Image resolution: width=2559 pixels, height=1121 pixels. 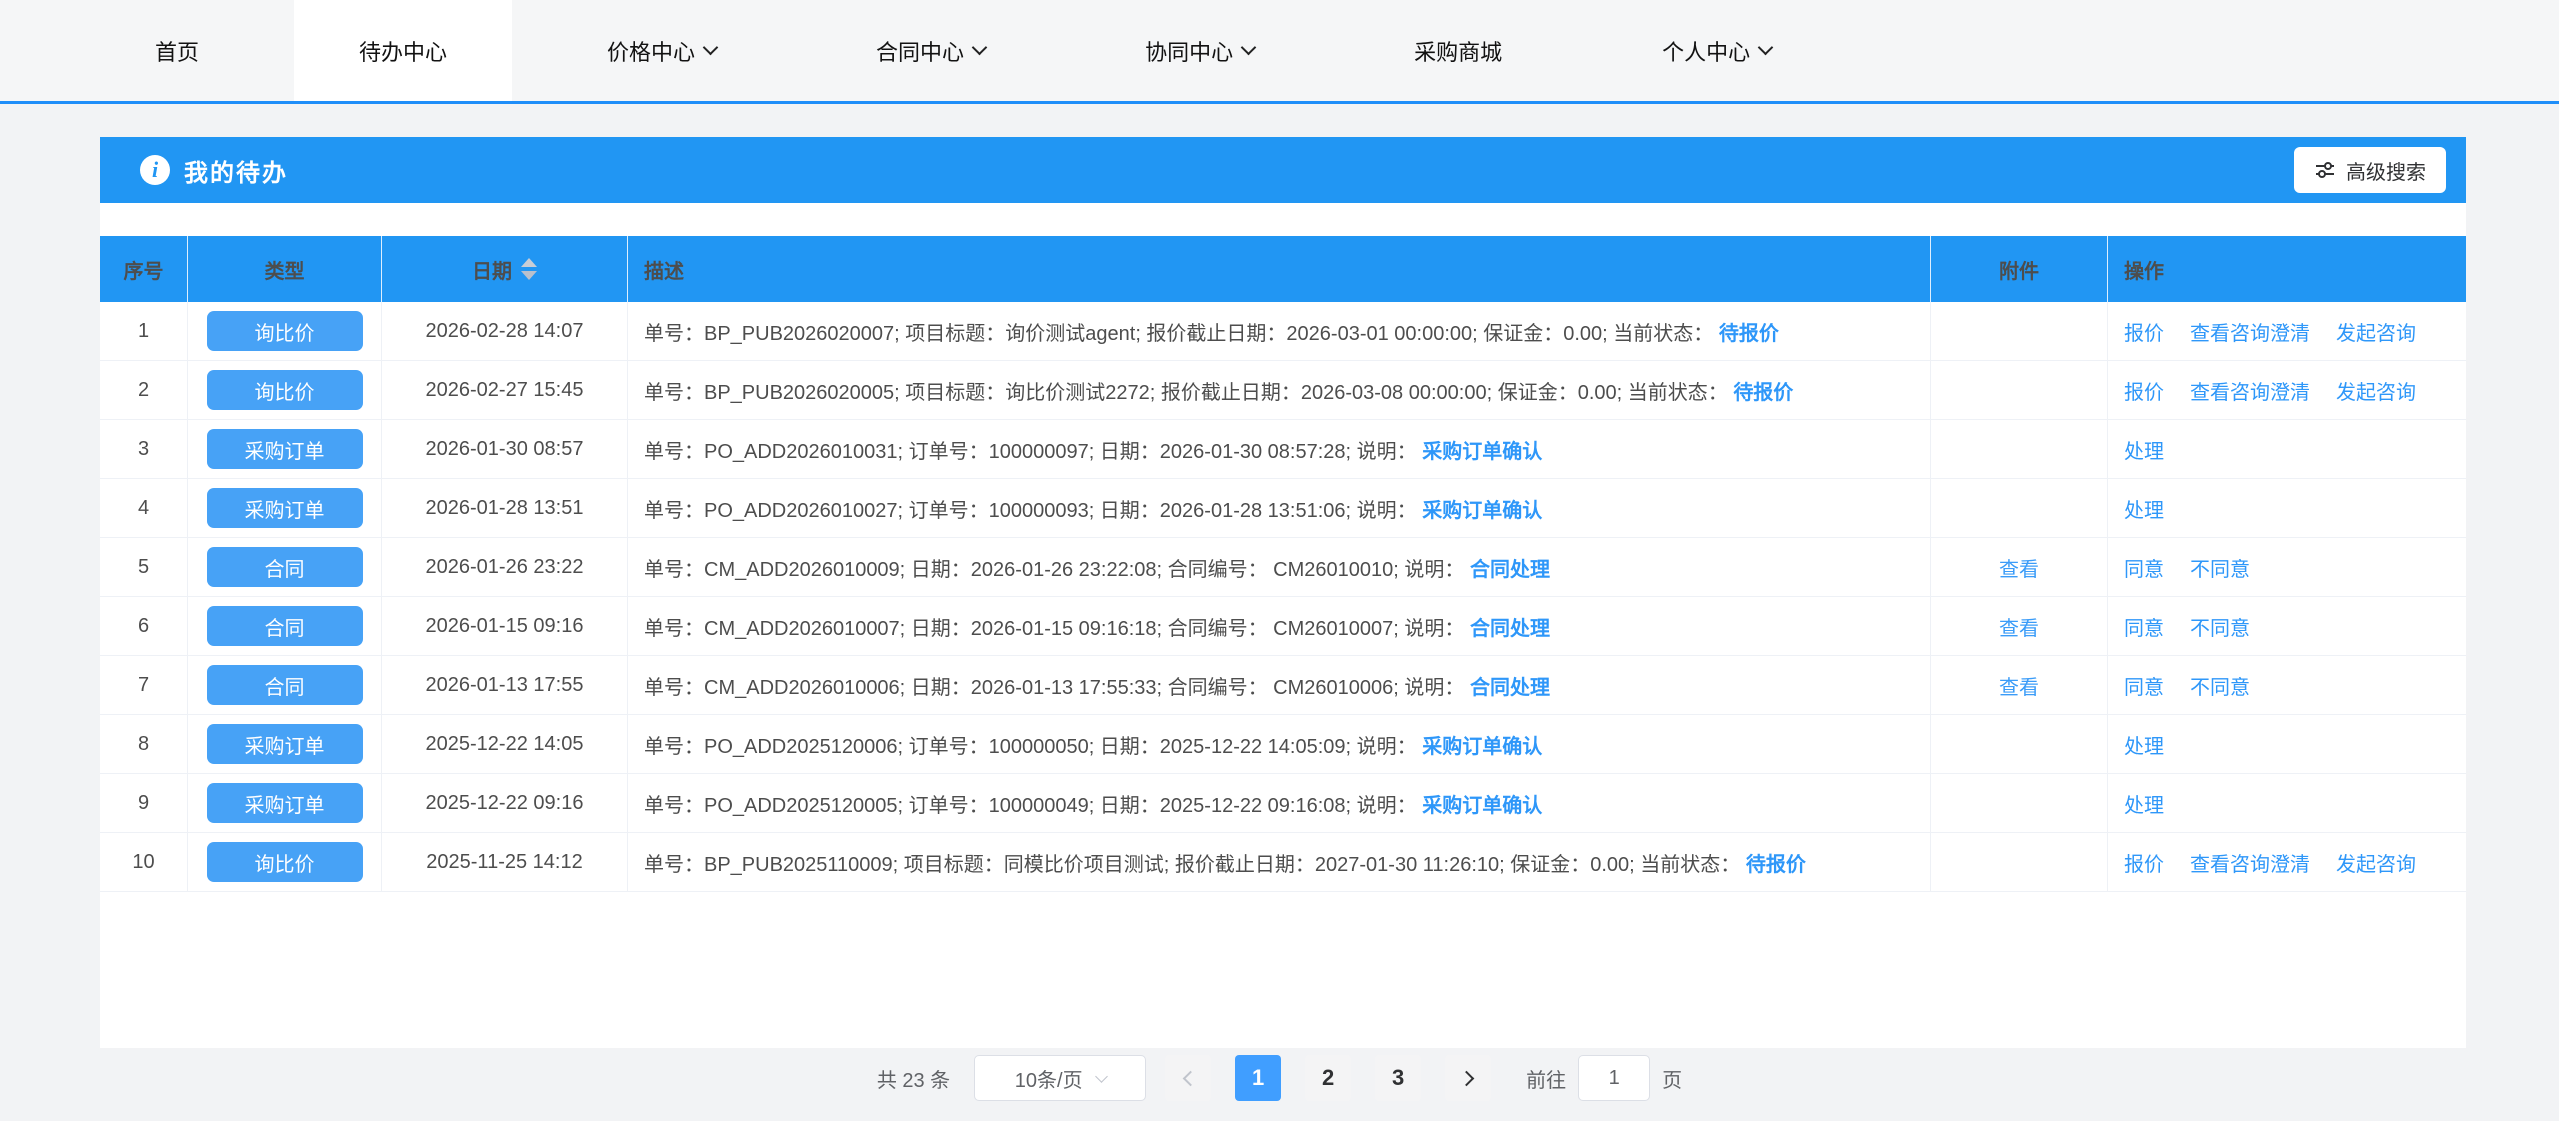 I want to click on cell-date: 2026-01-30 08:57, so click(x=505, y=449).